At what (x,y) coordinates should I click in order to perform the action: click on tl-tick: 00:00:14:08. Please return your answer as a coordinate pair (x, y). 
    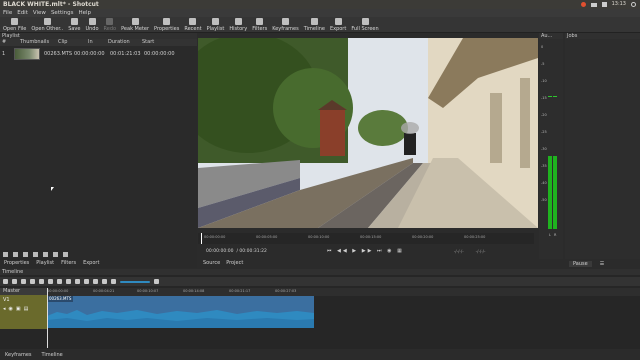
    Looking at the image, I should click on (194, 291).